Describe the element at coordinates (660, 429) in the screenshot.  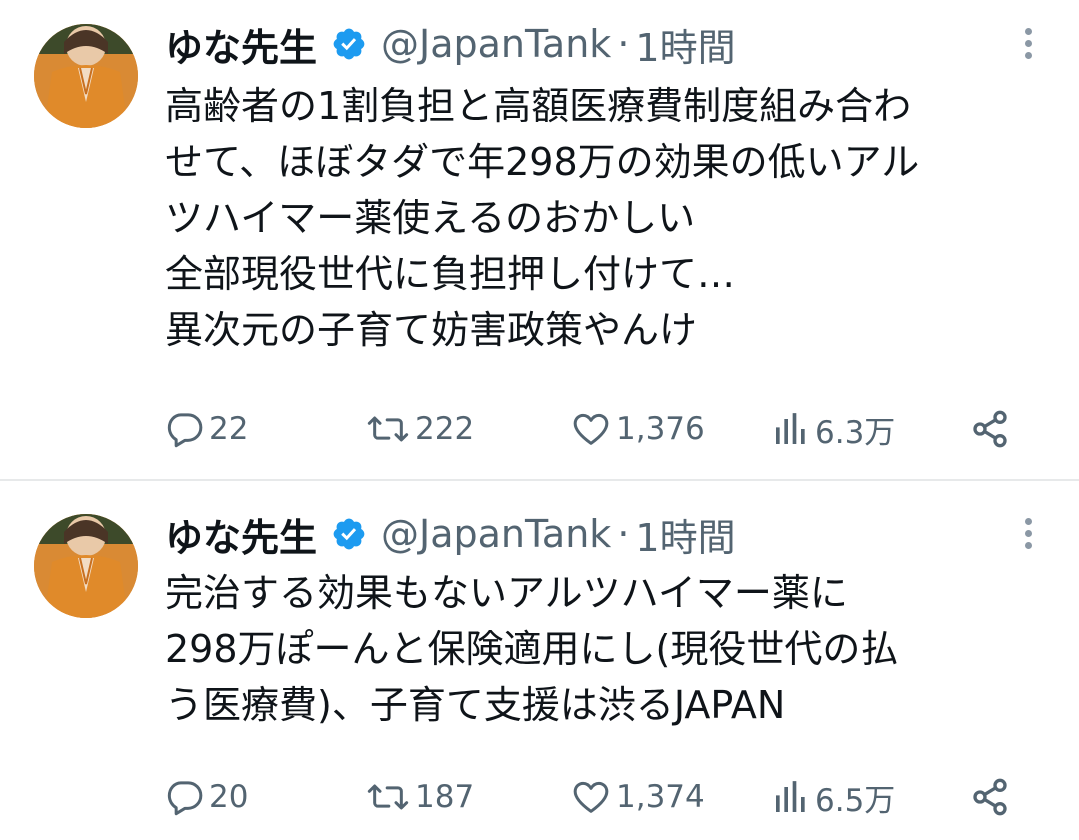
I see `like-count: 1,376` at that location.